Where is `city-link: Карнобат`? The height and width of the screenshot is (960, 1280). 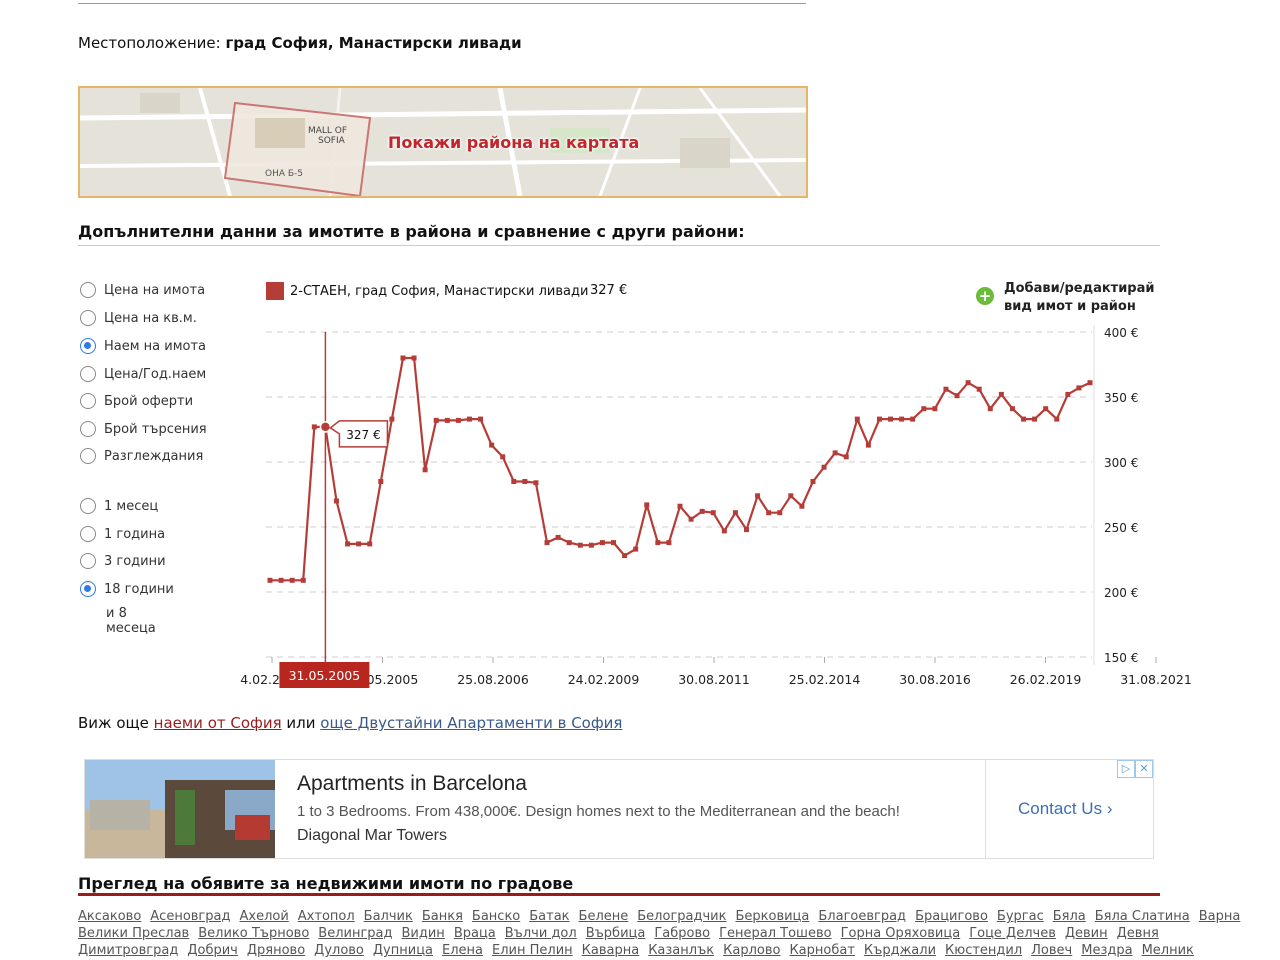 city-link: Карнобат is located at coordinates (821, 950).